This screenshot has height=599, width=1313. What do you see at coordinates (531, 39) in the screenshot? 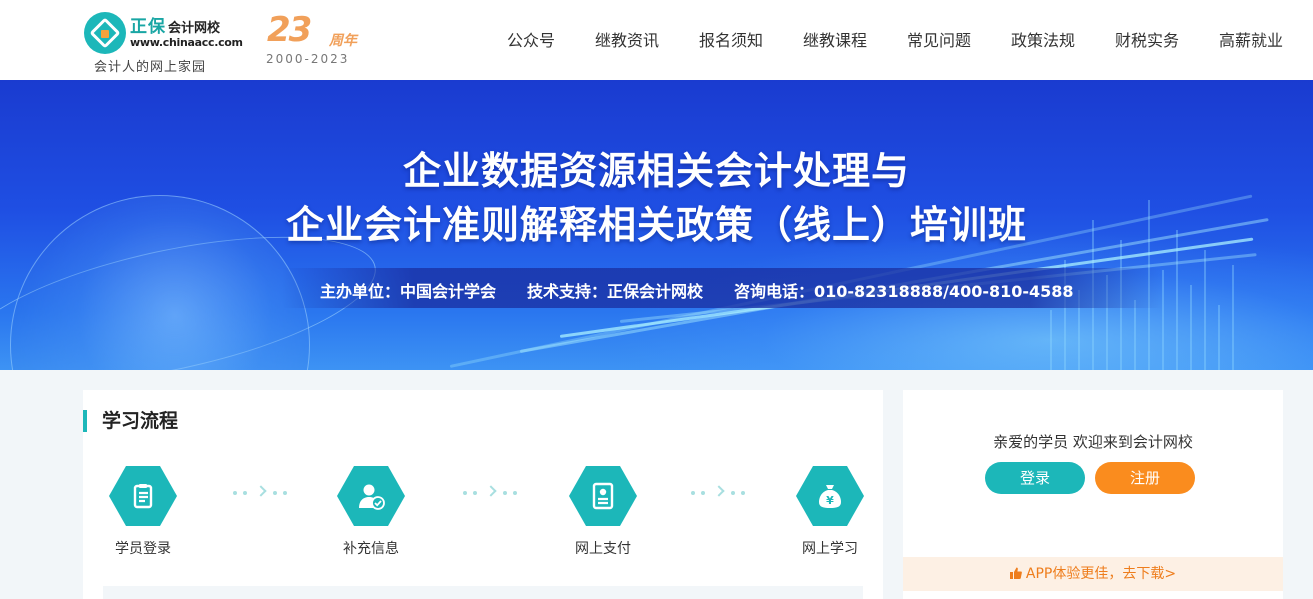
I see `nav-item-official-account: 公众号` at bounding box center [531, 39].